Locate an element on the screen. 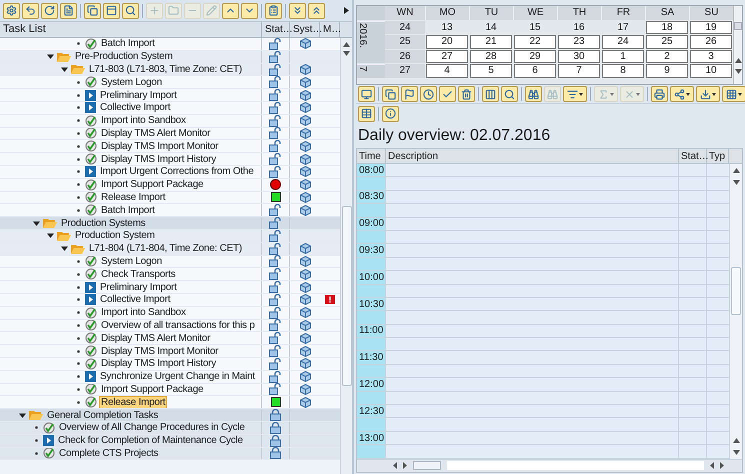 The image size is (745, 474). check-button is located at coordinates (447, 94).